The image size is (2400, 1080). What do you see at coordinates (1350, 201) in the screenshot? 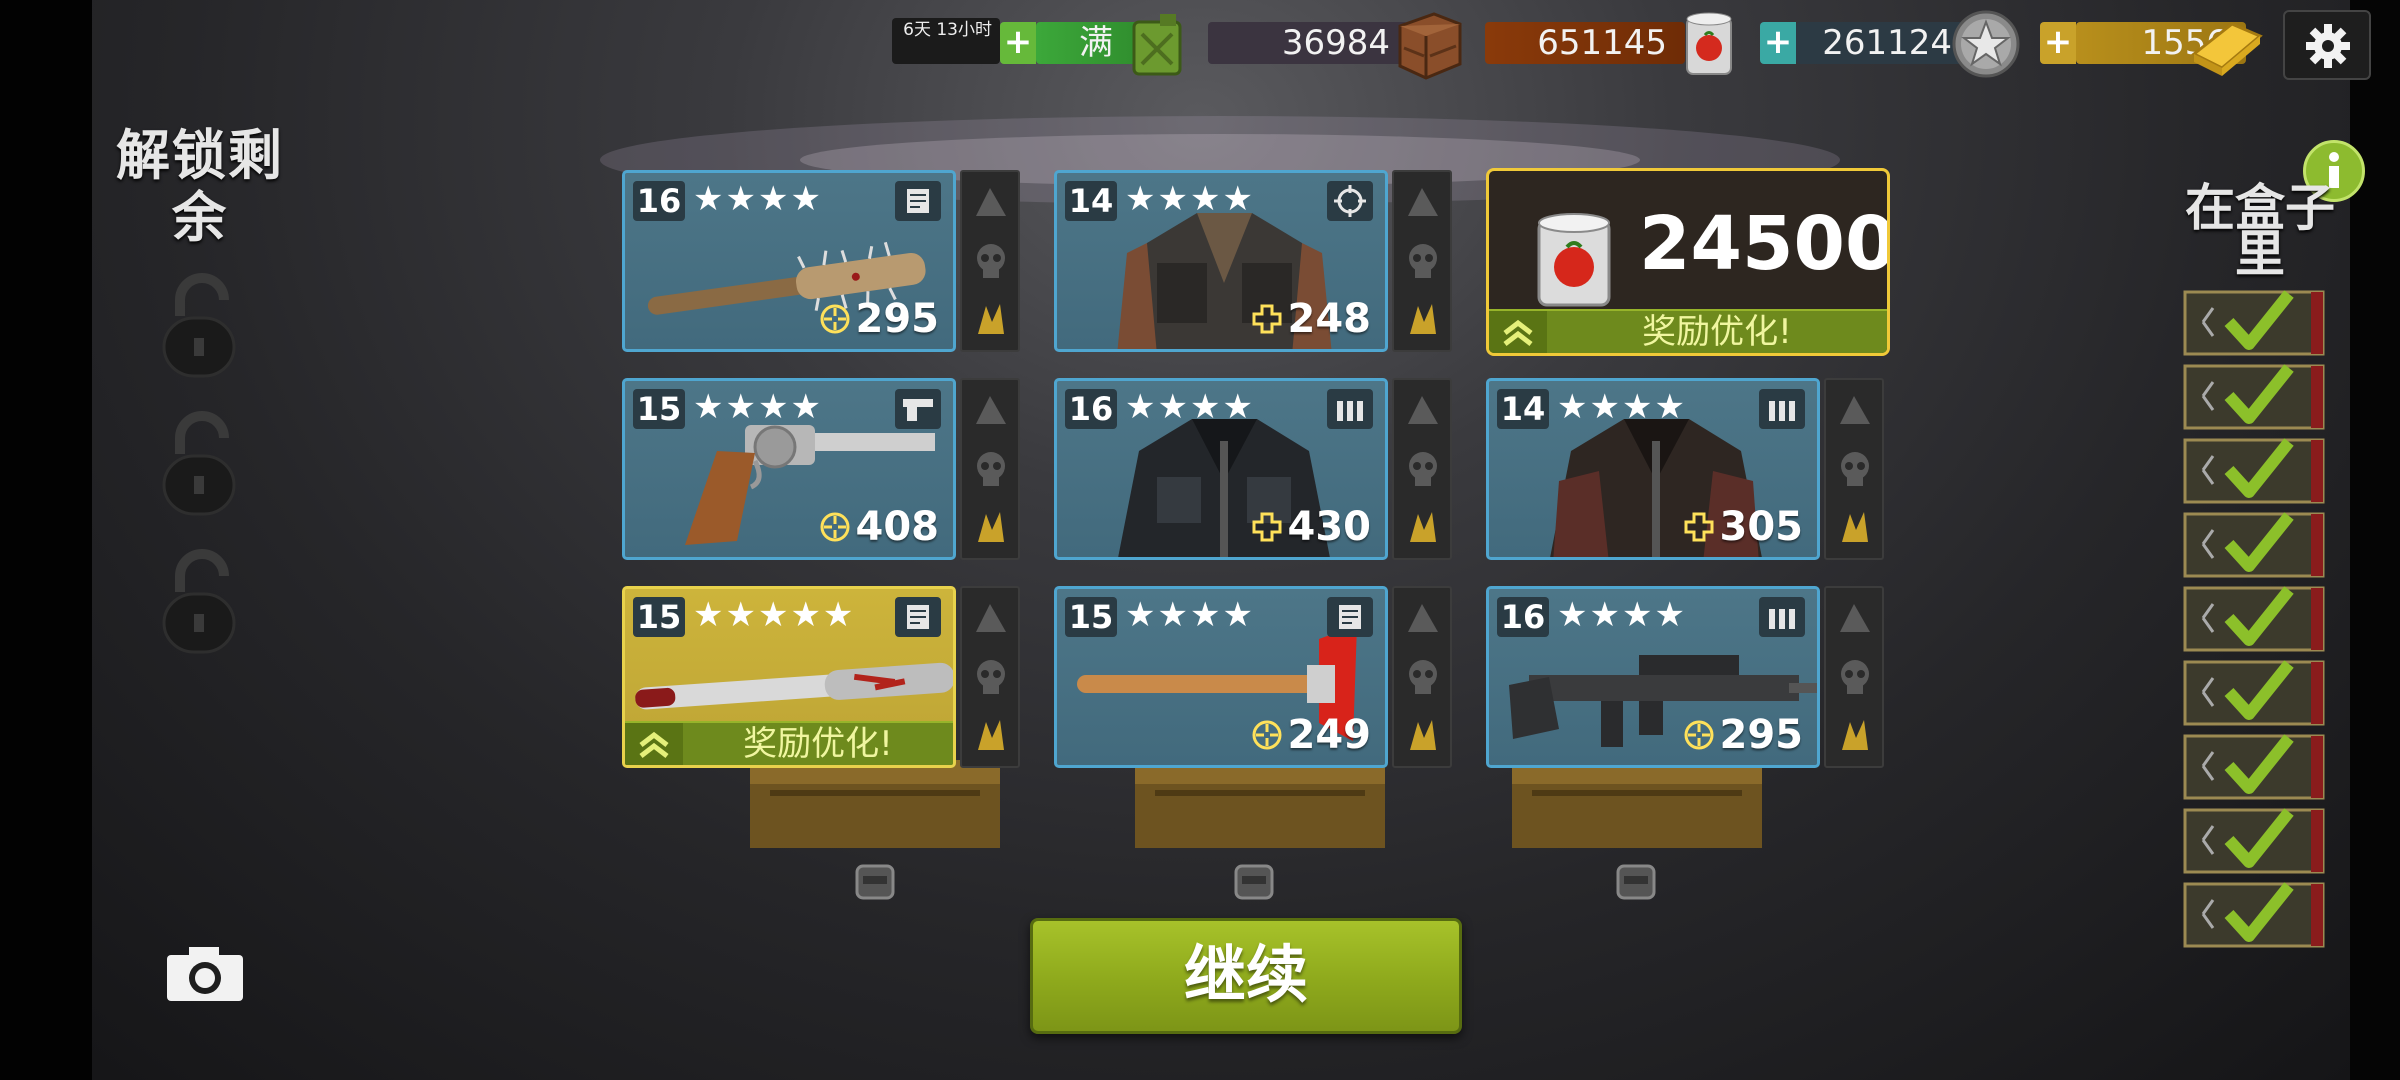
I see `crosshair-icon` at bounding box center [1350, 201].